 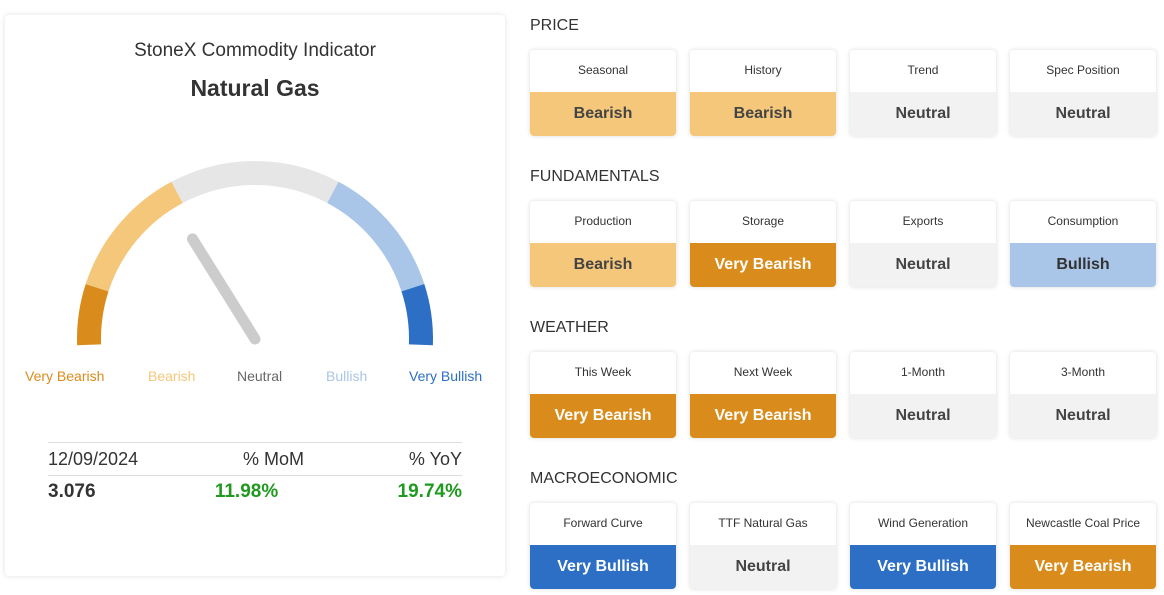 I want to click on stats-mom-label: % MoM, so click(x=274, y=458).